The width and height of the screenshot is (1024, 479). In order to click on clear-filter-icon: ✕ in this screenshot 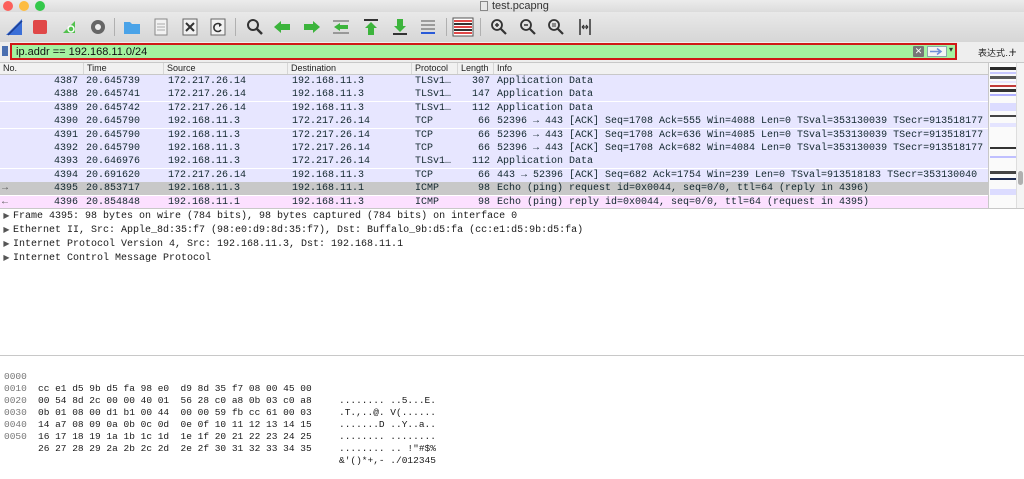, I will do `click(918, 51)`.